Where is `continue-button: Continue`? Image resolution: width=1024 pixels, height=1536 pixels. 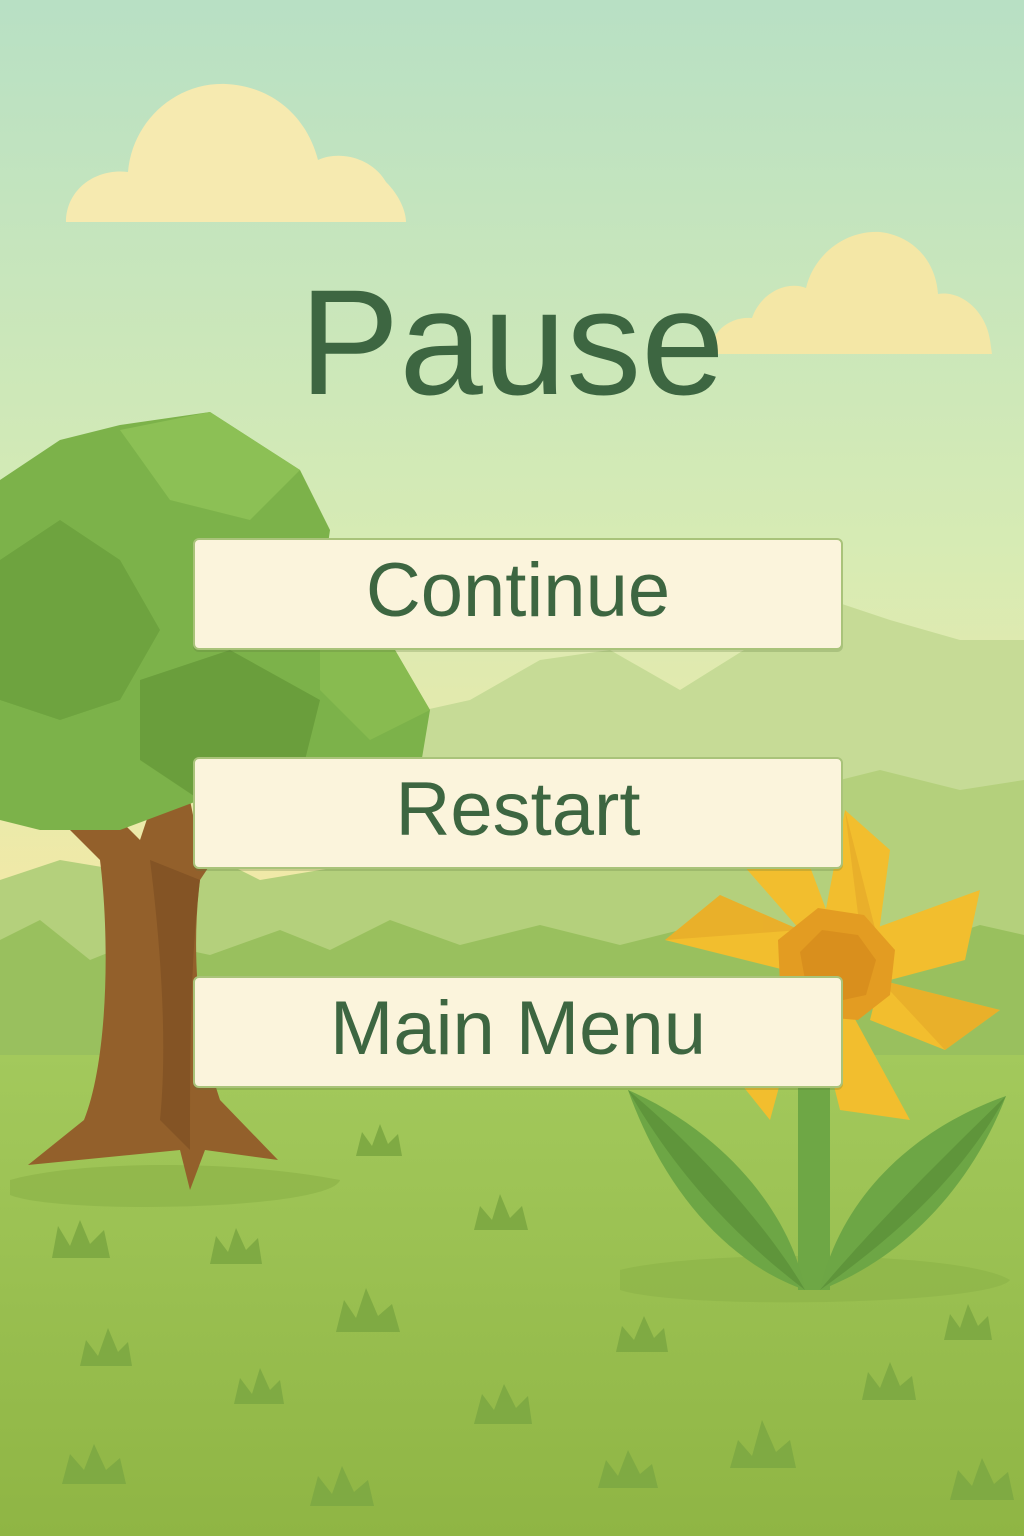
continue-button: Continue is located at coordinates (518, 594).